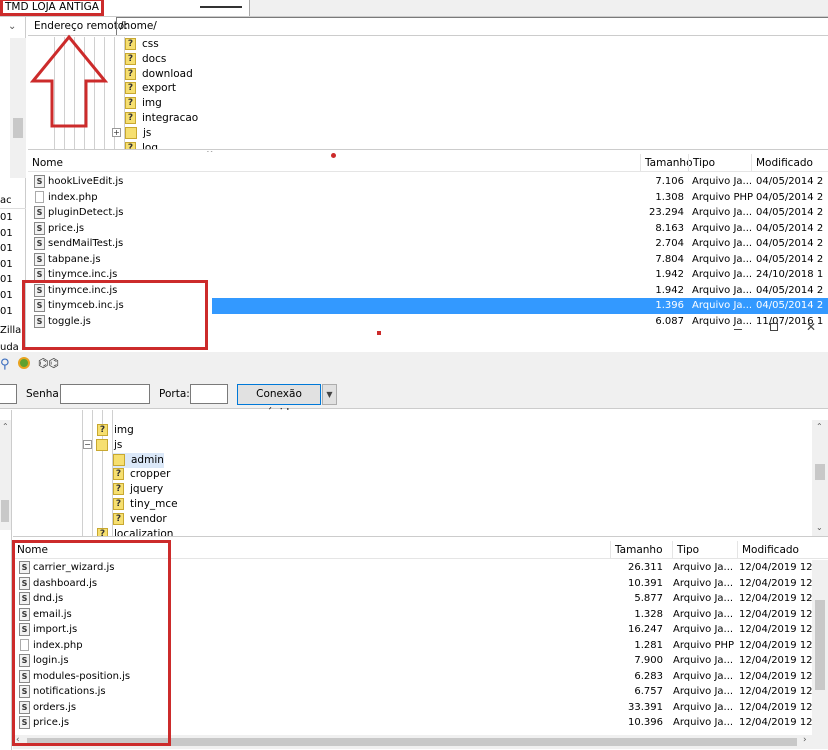 The width and height of the screenshot is (828, 750). Describe the element at coordinates (142, 44) in the screenshot. I see `tree-item-css: ? css` at that location.